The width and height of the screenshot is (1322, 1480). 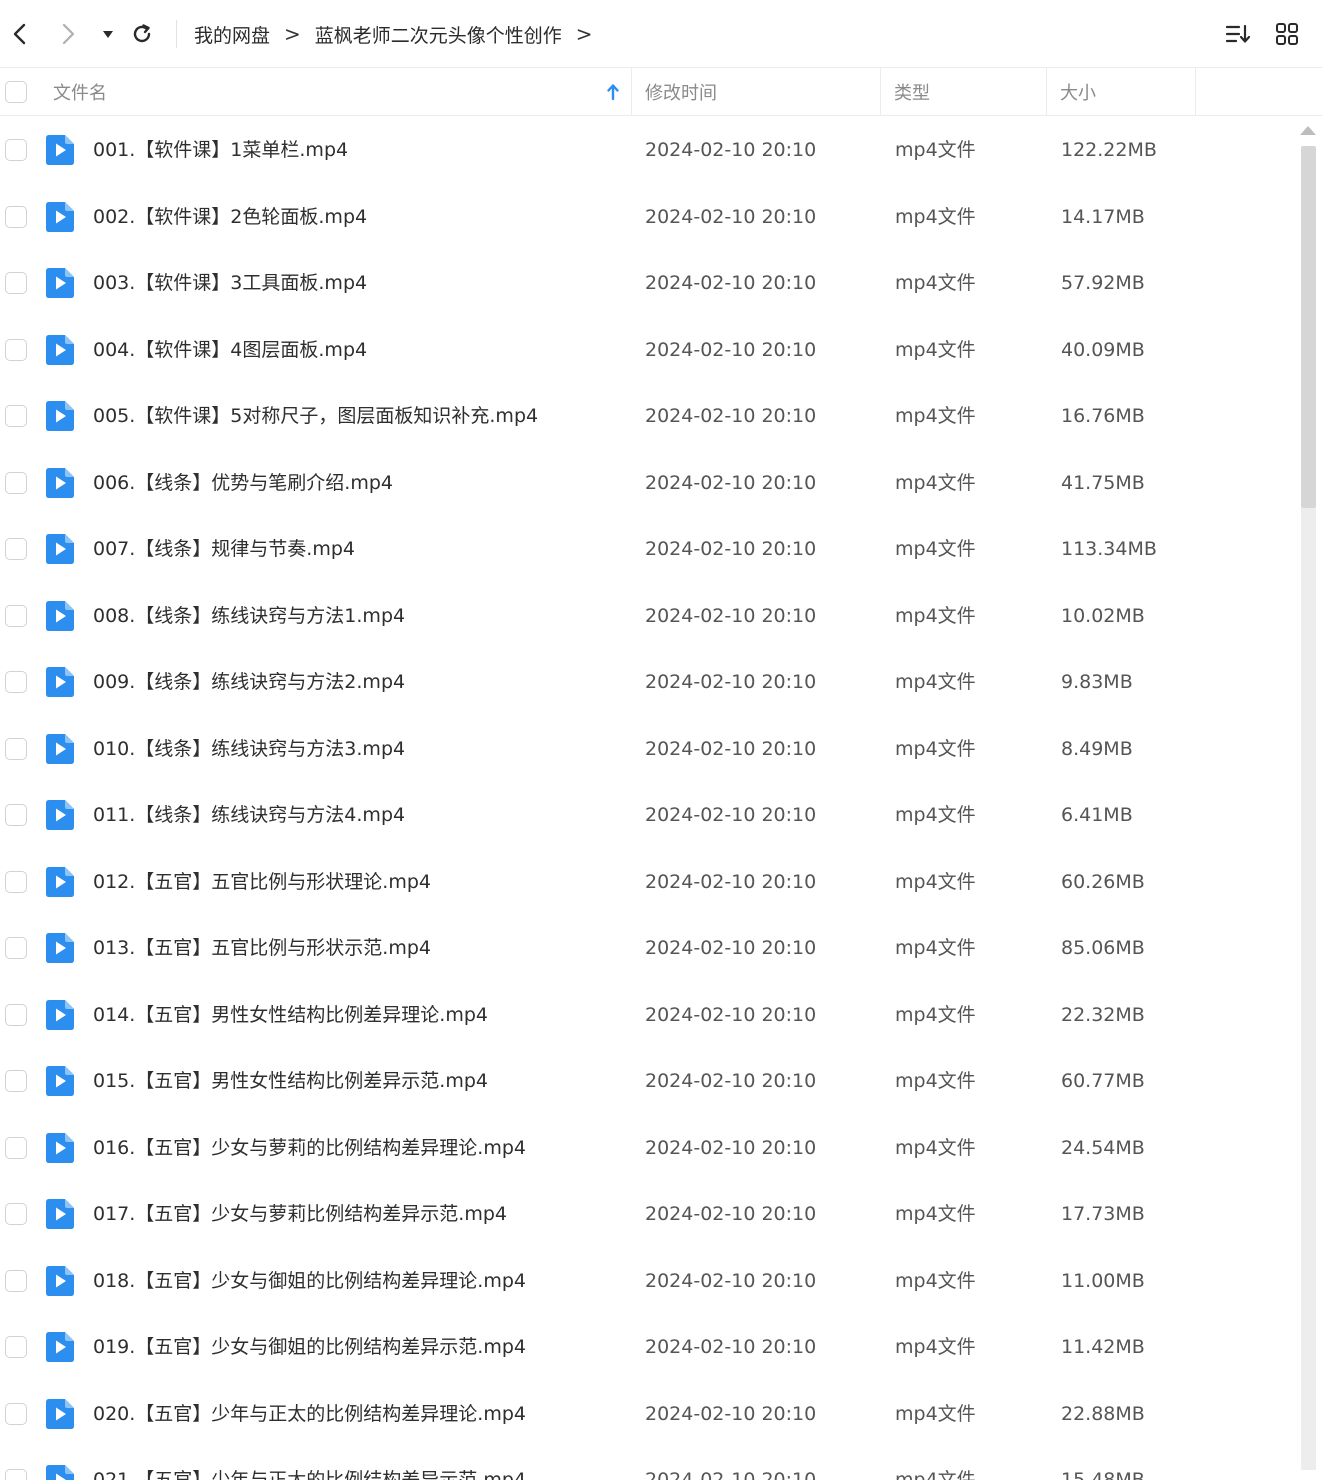 What do you see at coordinates (309, 1281) in the screenshot?
I see `file-name: 018.【五官】少女与御姐的比例结构差异理论.mp4` at bounding box center [309, 1281].